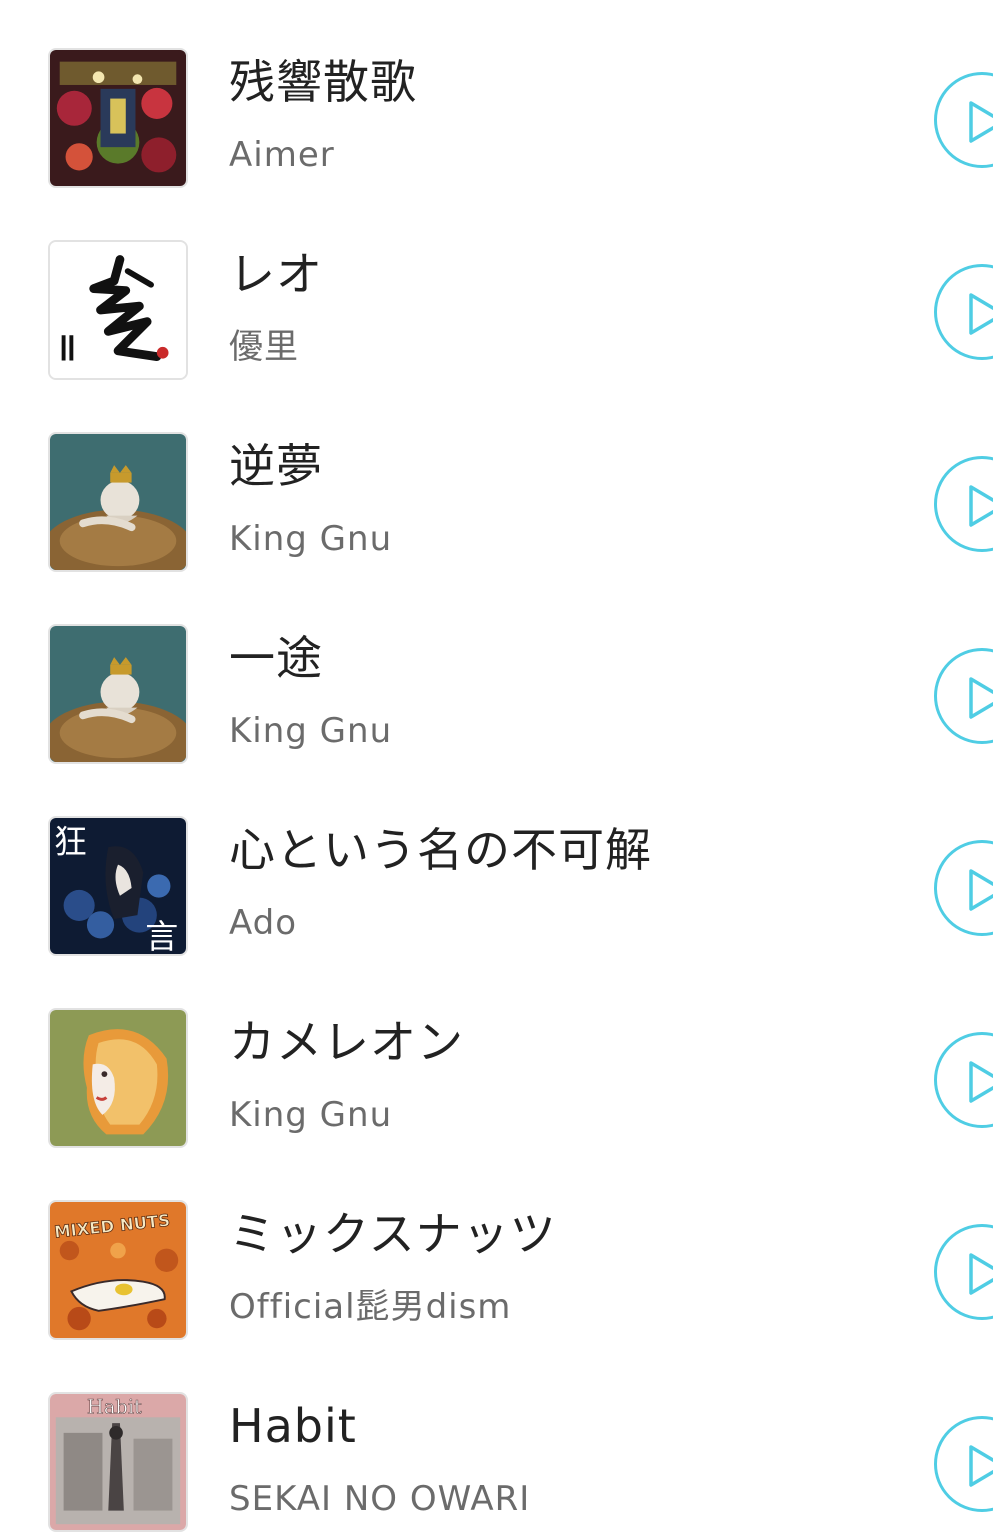 Image resolution: width=993 pixels, height=1536 pixels. I want to click on habit-cover-image: Habit, so click(118, 1462).